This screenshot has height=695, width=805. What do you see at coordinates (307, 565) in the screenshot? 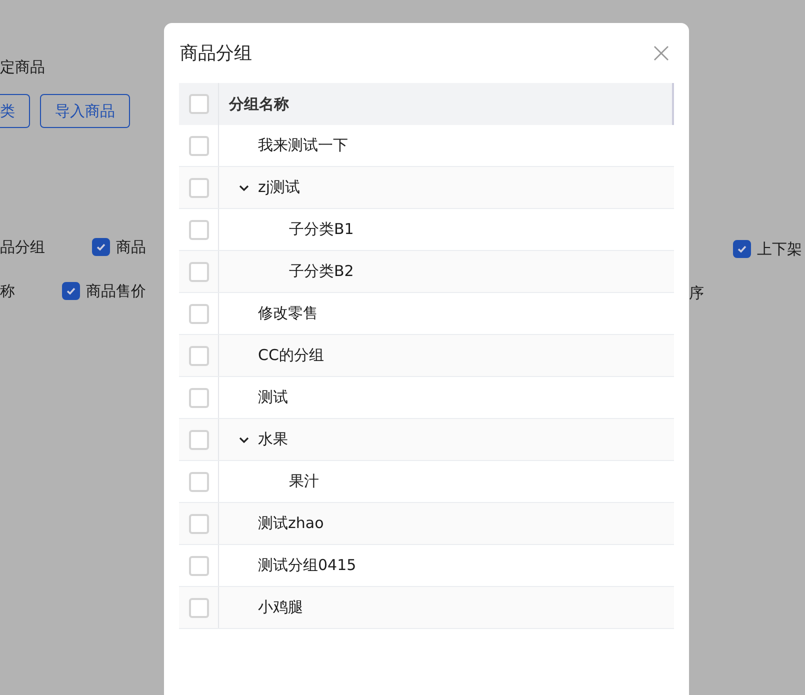
I see `table-cell: 测试分组0415` at bounding box center [307, 565].